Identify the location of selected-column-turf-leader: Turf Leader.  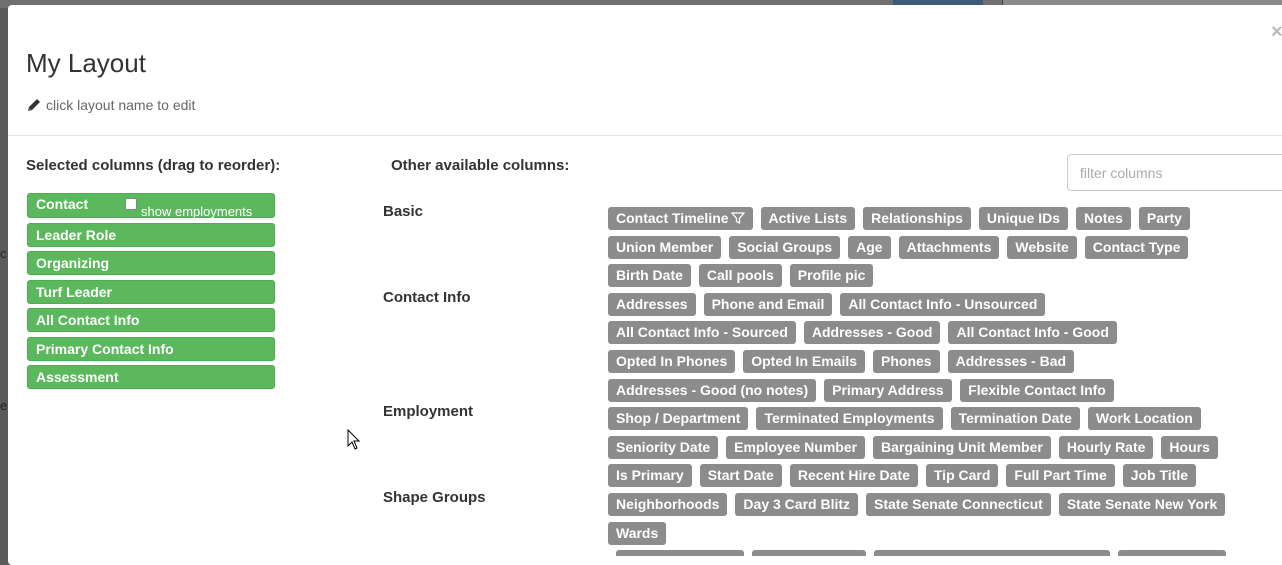
(151, 291).